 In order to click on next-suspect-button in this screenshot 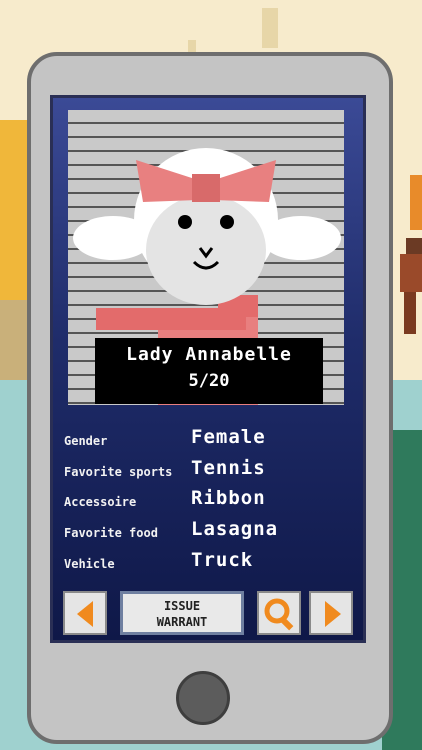, I will do `click(331, 613)`.